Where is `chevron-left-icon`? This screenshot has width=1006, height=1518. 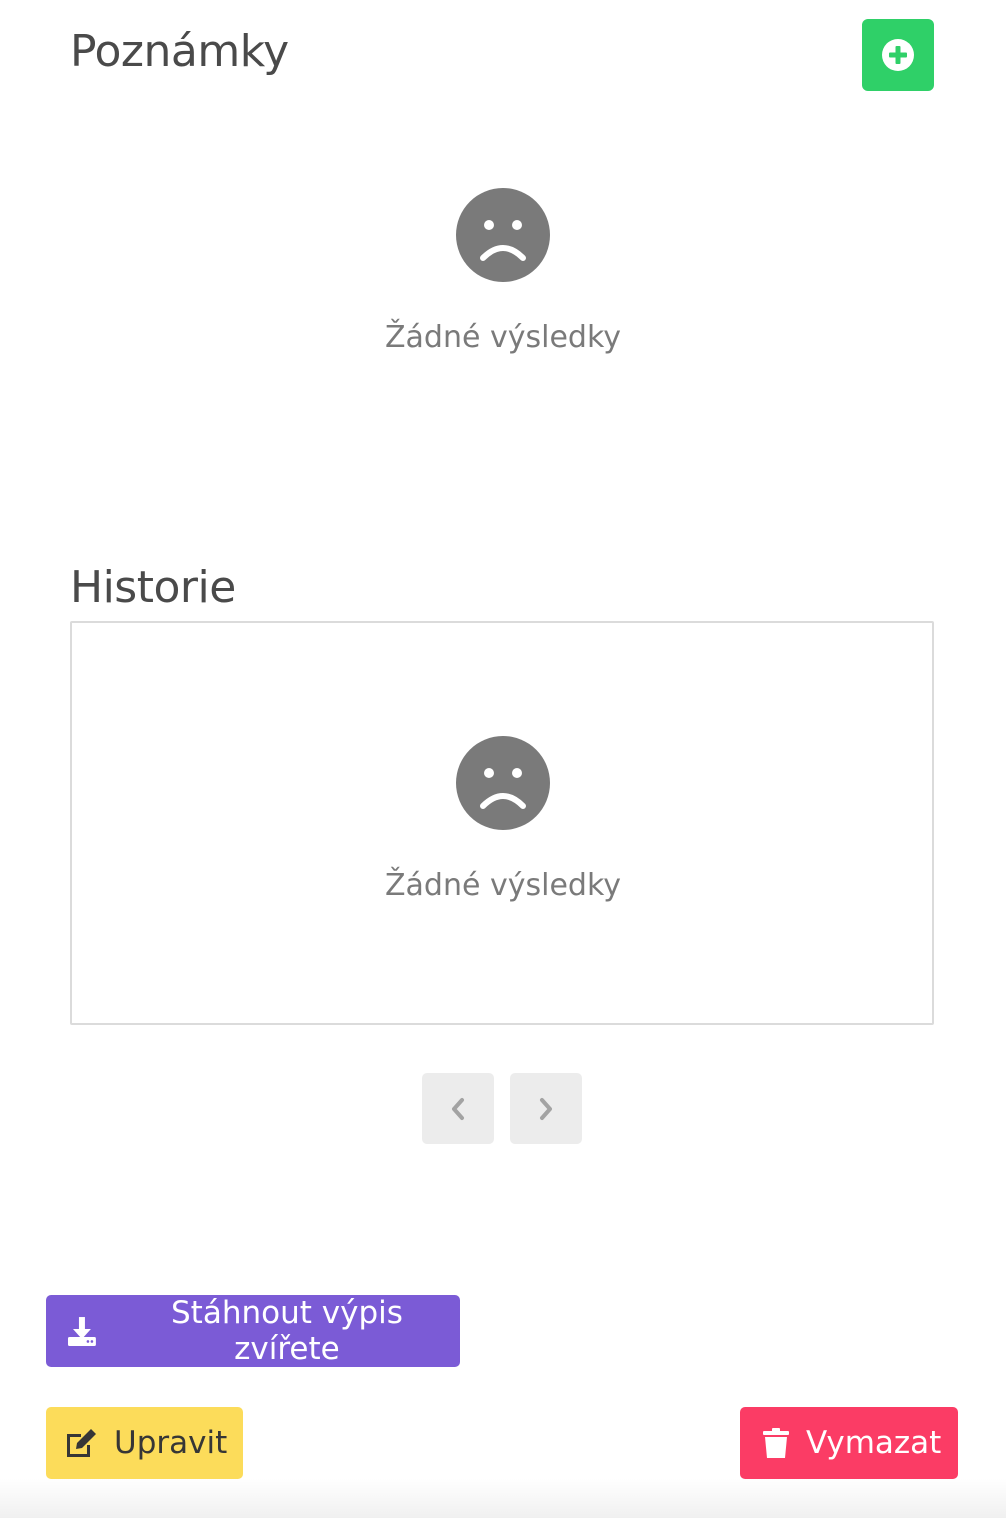
chevron-left-icon is located at coordinates (458, 1108).